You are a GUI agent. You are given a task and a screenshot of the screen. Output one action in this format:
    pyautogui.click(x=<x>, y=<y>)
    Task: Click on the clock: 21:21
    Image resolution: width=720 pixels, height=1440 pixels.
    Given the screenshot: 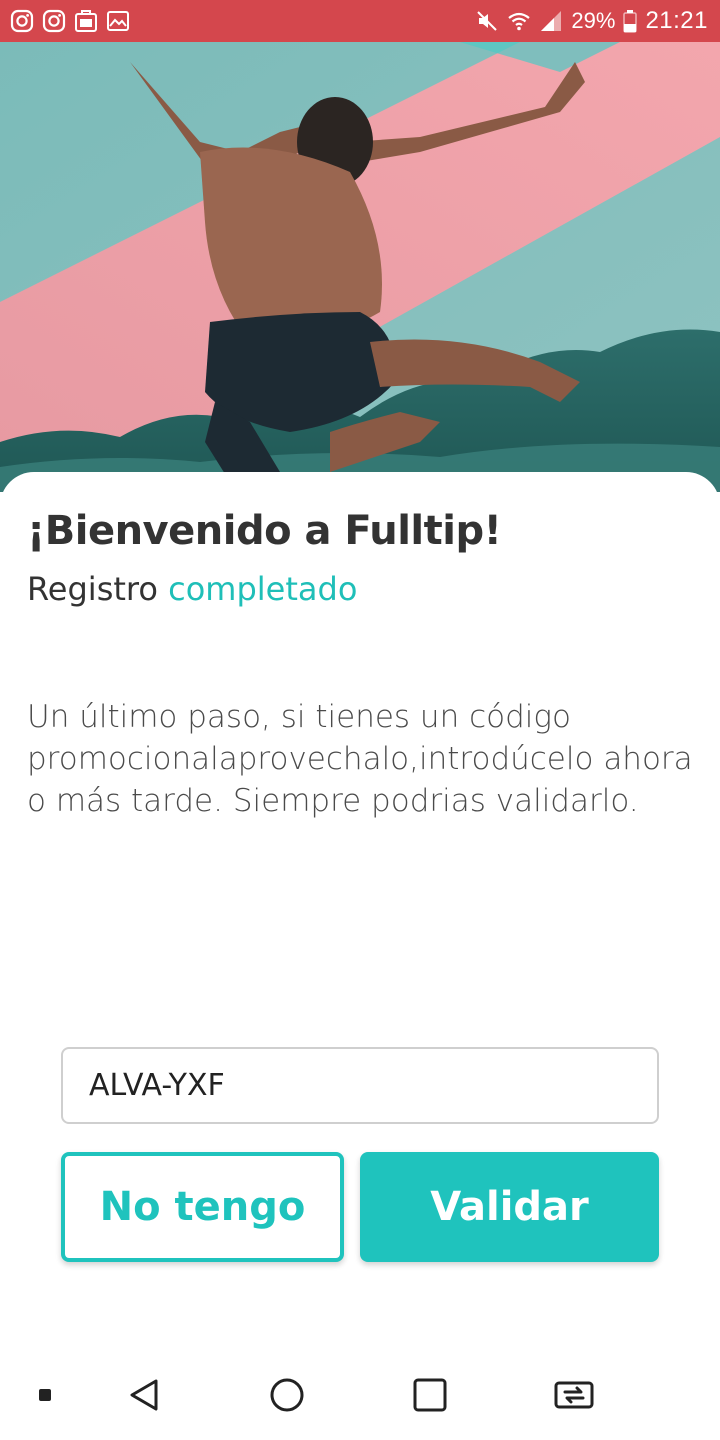 What is the action you would take?
    pyautogui.click(x=676, y=20)
    